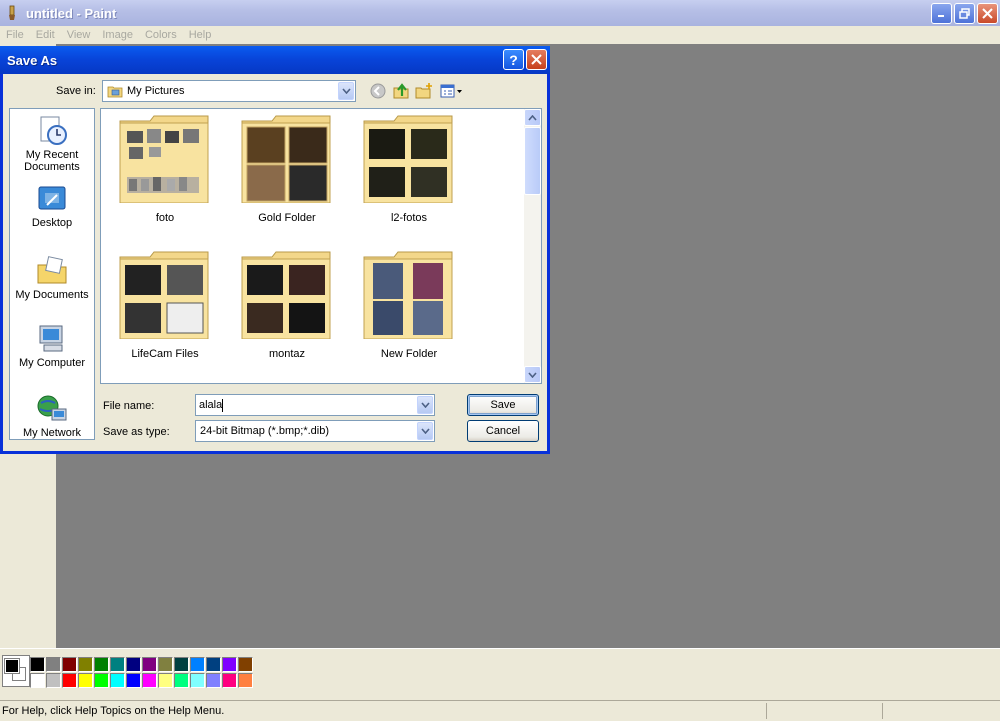 Image resolution: width=1000 pixels, height=721 pixels. I want to click on folder-name: l2-fotos, so click(409, 218).